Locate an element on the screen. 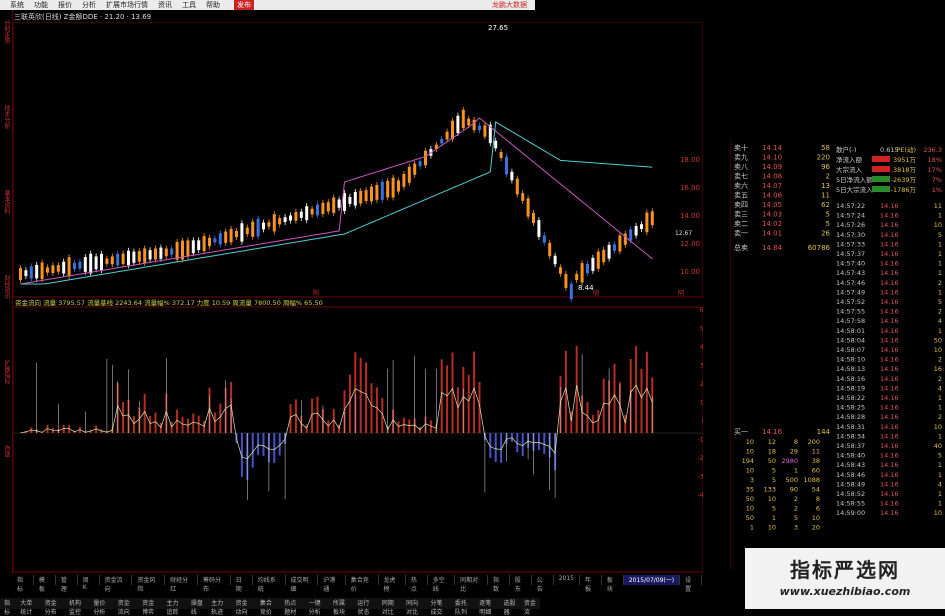 The image size is (945, 616). function-tab: 资金流向 is located at coordinates (126, 603).